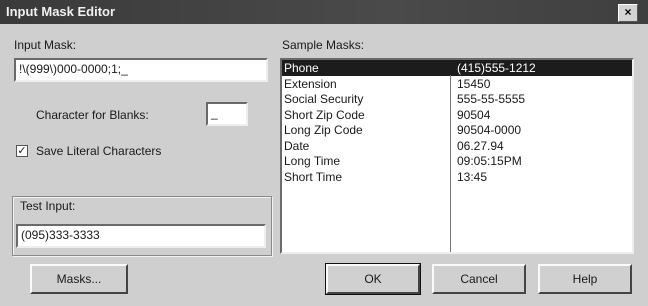 The height and width of the screenshot is (306, 648). What do you see at coordinates (323, 45) in the screenshot?
I see `sample-masks-label: Sample Masks:` at bounding box center [323, 45].